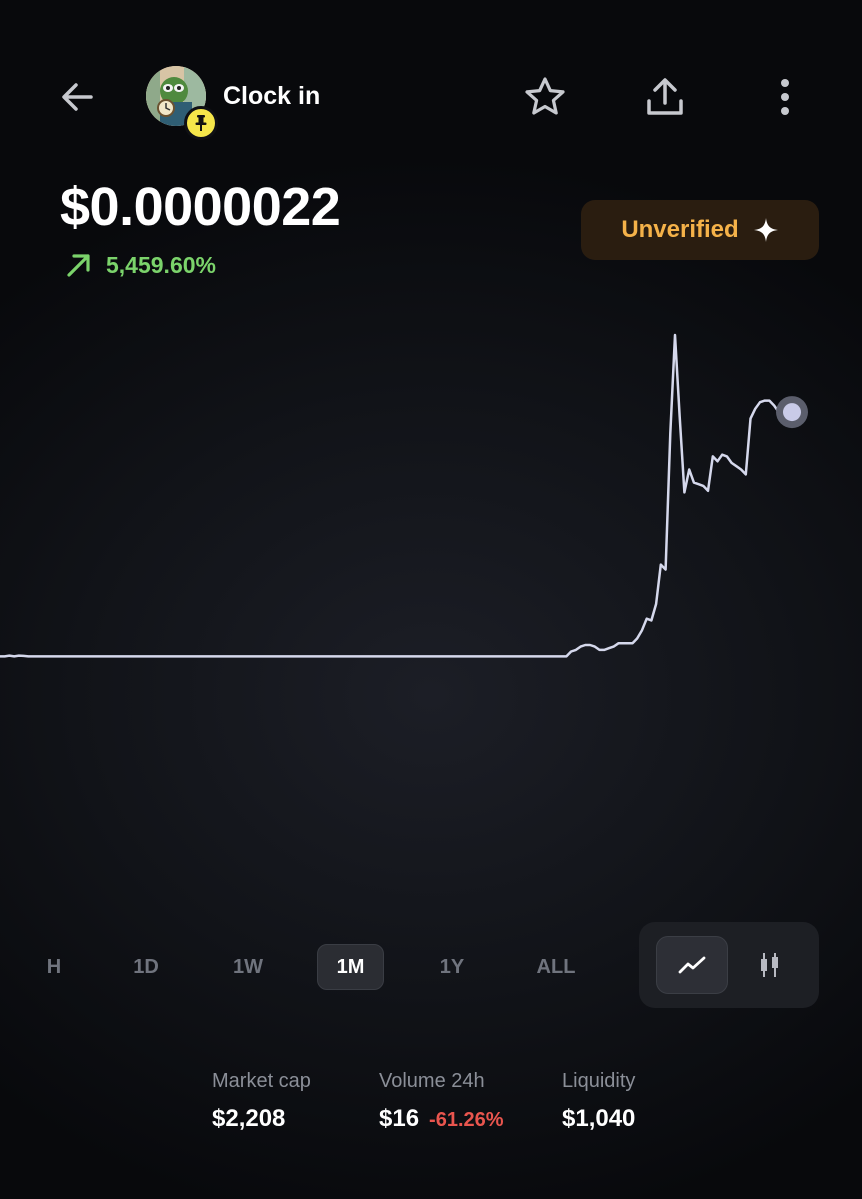  I want to click on line-chart-icon, so click(692, 965).